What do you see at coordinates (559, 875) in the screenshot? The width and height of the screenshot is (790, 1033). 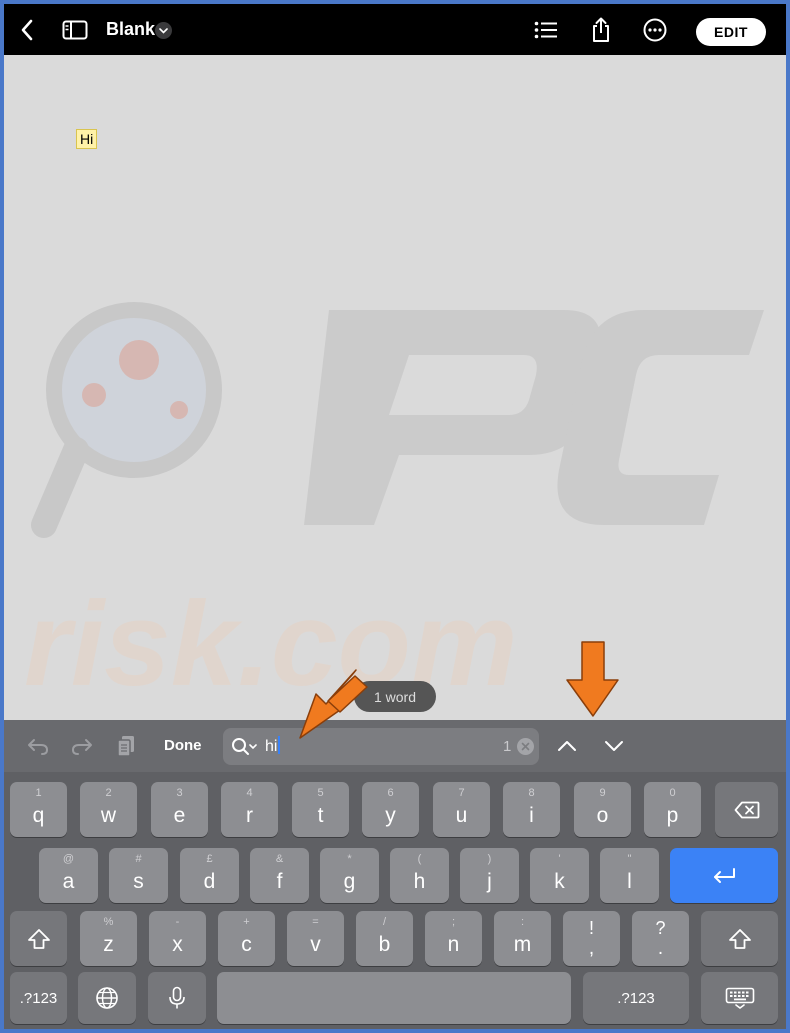 I see `key-k: ' k` at bounding box center [559, 875].